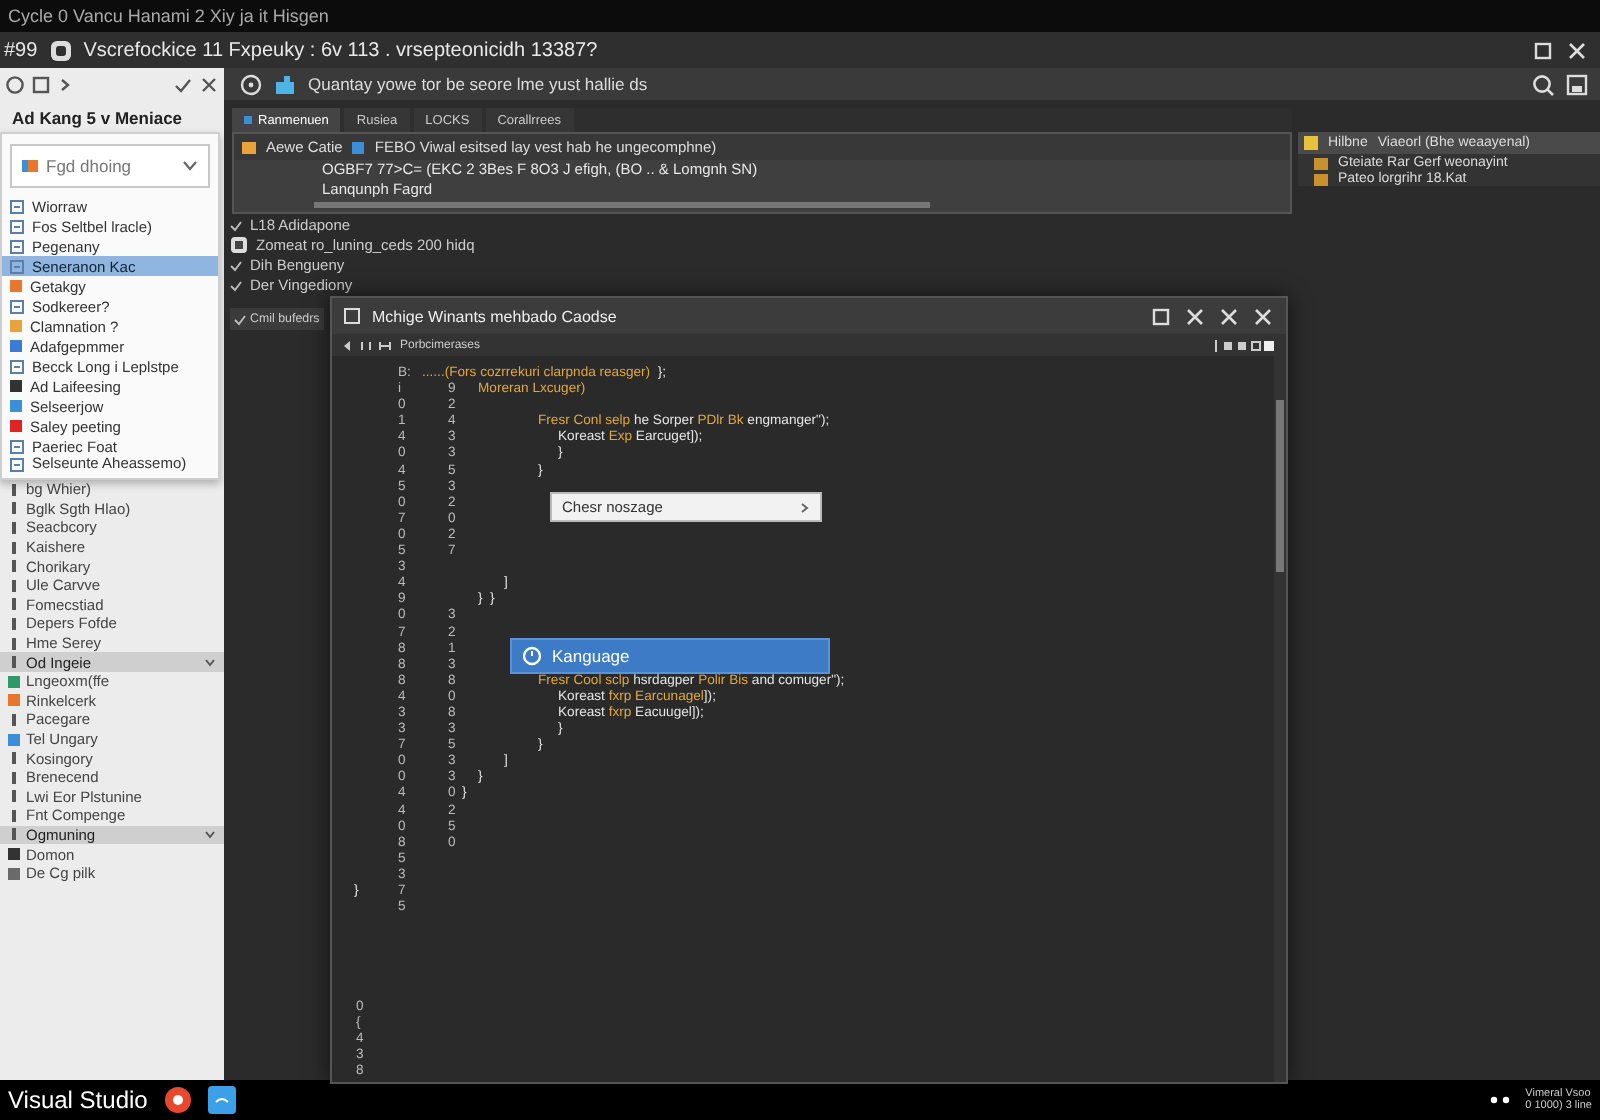  Describe the element at coordinates (21, 50) in the screenshot. I see `title-prefix: #99` at that location.